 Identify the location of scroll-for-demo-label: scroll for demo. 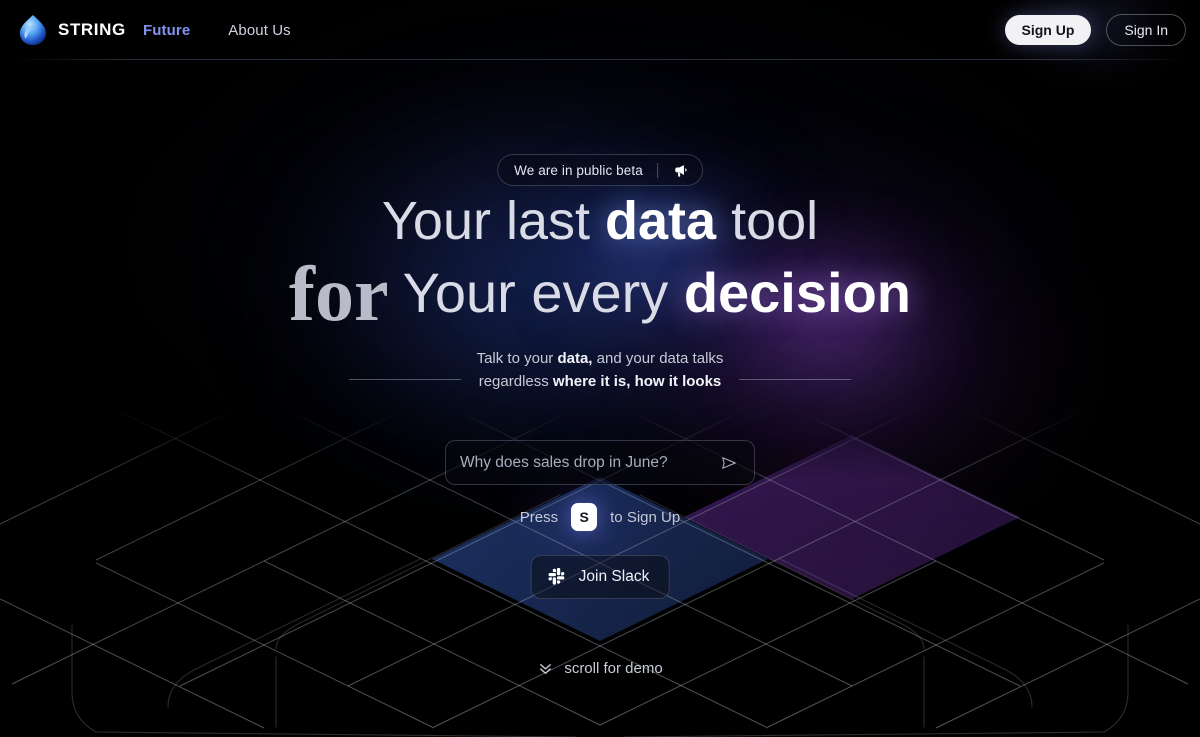
(613, 668).